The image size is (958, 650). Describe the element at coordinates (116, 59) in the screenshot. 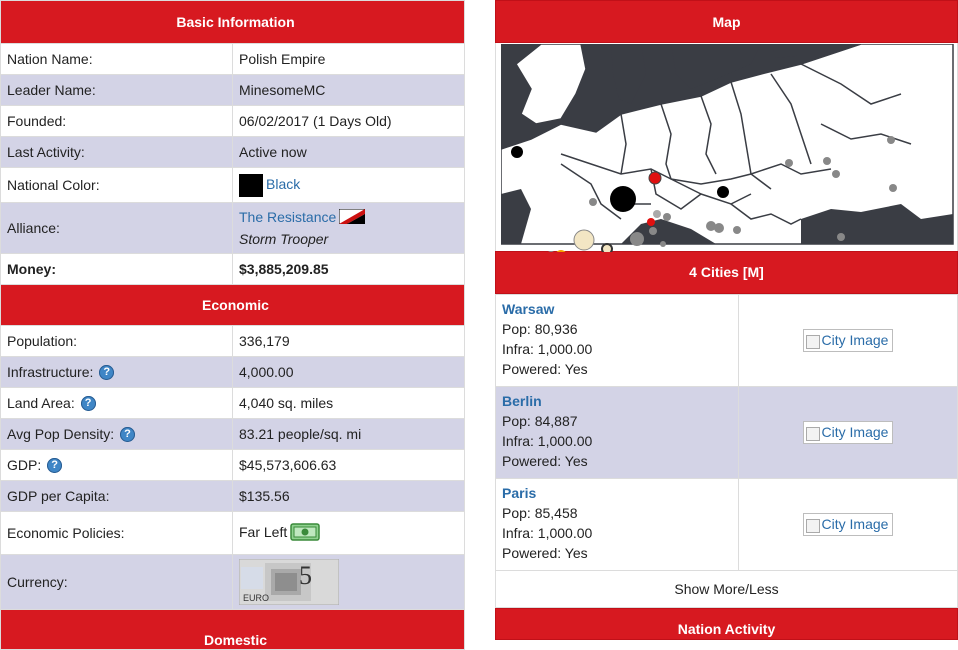

I see `nation-name-label: Nation Name:` at that location.